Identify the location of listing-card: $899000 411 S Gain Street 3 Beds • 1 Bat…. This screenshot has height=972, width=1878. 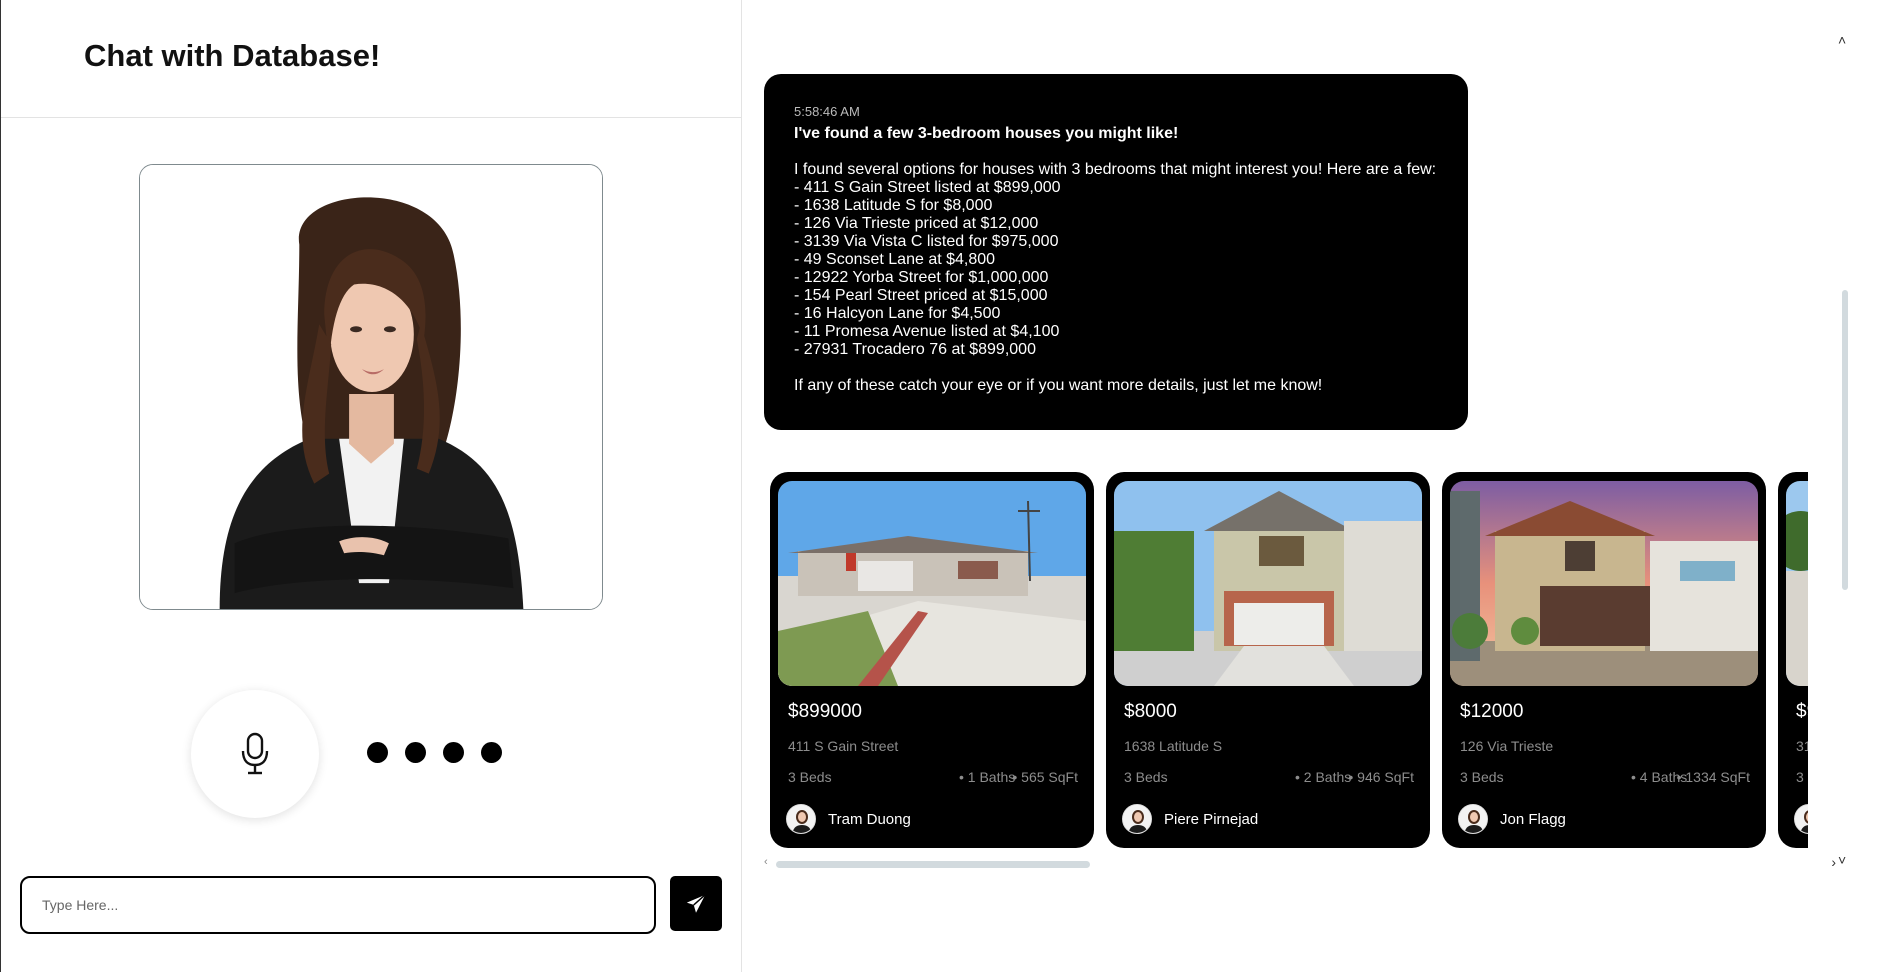
(932, 660).